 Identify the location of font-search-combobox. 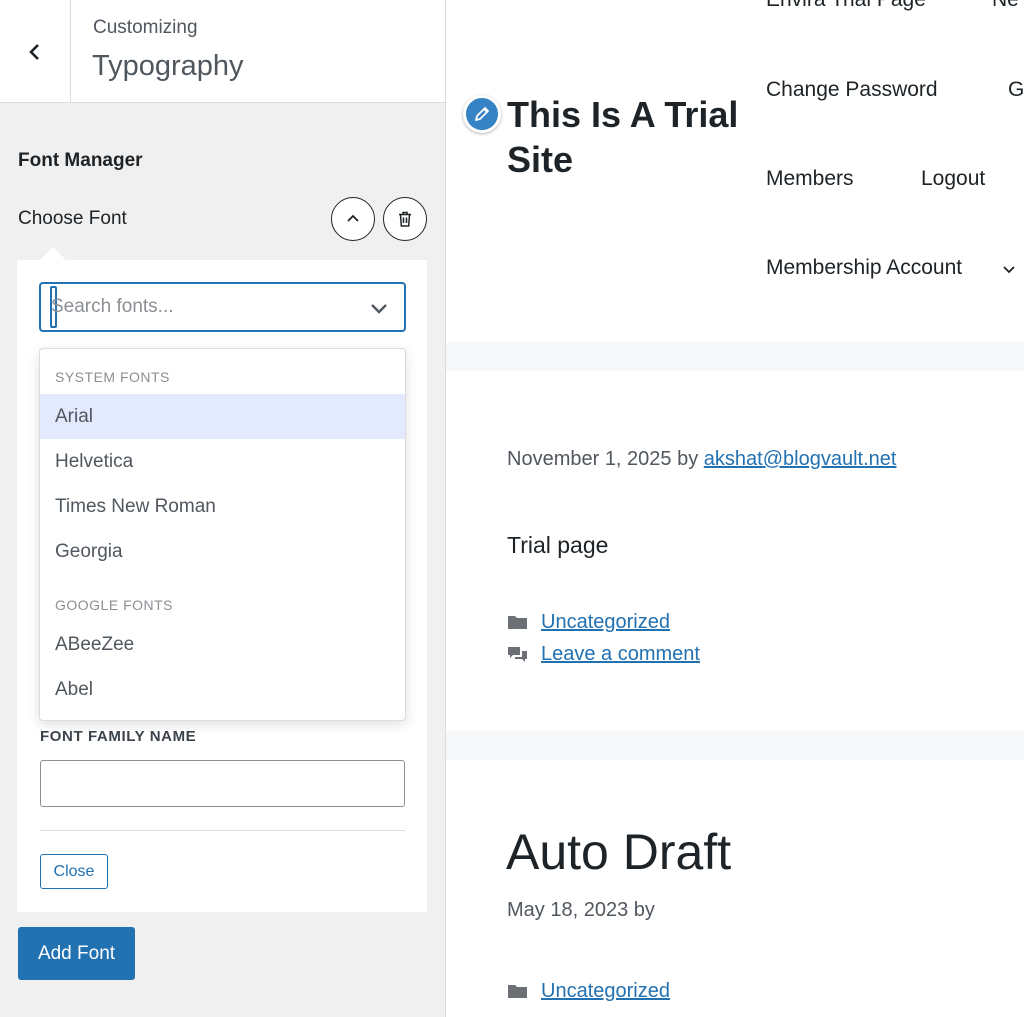
(222, 307).